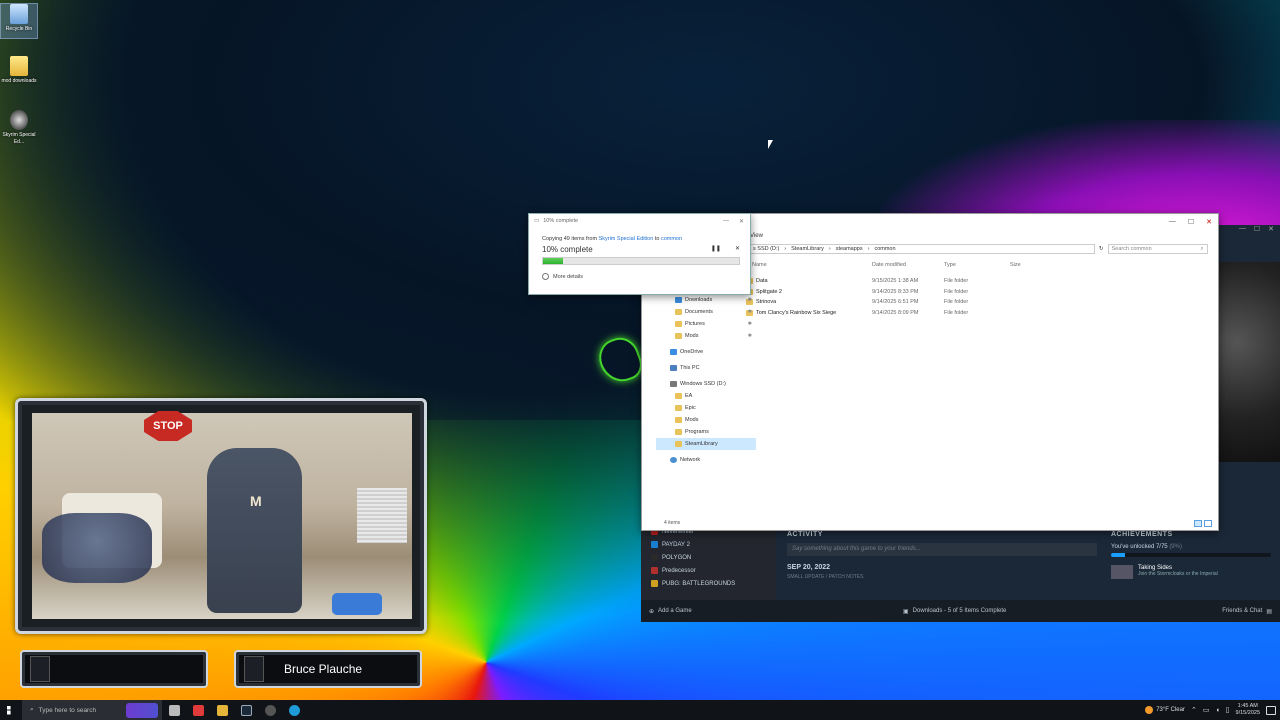 This screenshot has height=720, width=1280. I want to click on ribbon-tab-view: View, so click(756, 236).